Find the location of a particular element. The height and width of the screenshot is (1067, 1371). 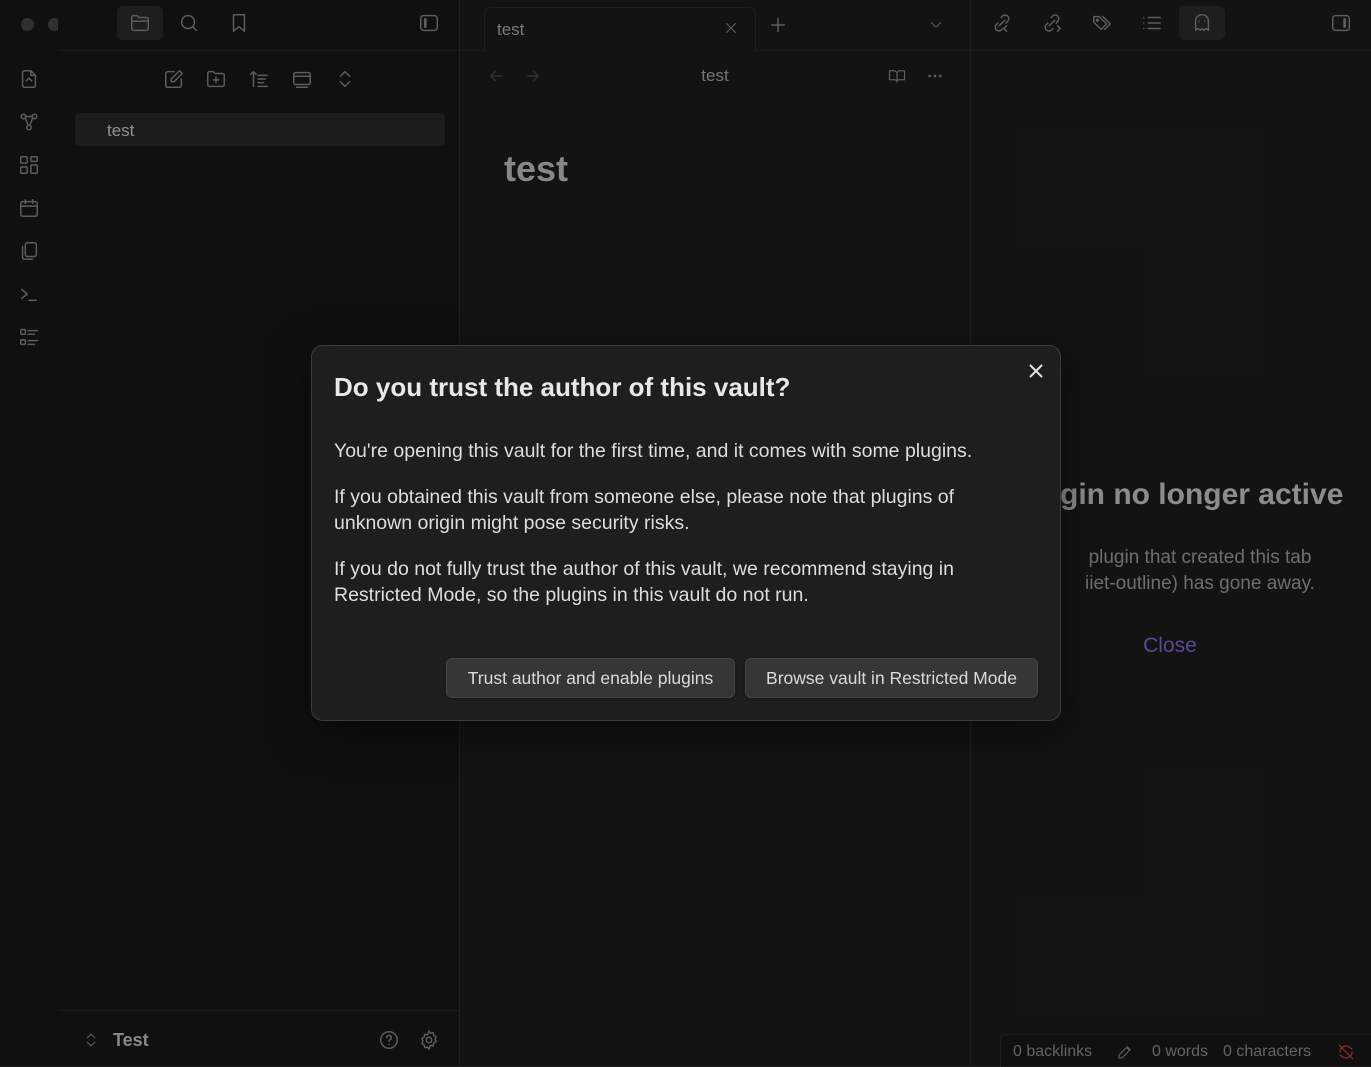

modal-title: Do you trust the author of this vault? is located at coordinates (562, 387).